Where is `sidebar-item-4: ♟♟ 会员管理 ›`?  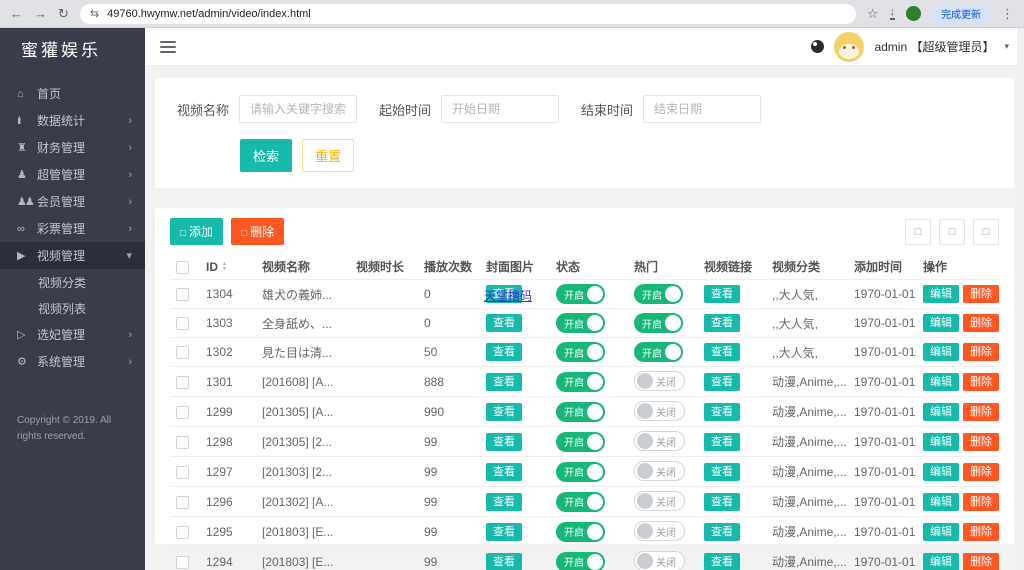 sidebar-item-4: ♟♟ 会员管理 › is located at coordinates (72, 201).